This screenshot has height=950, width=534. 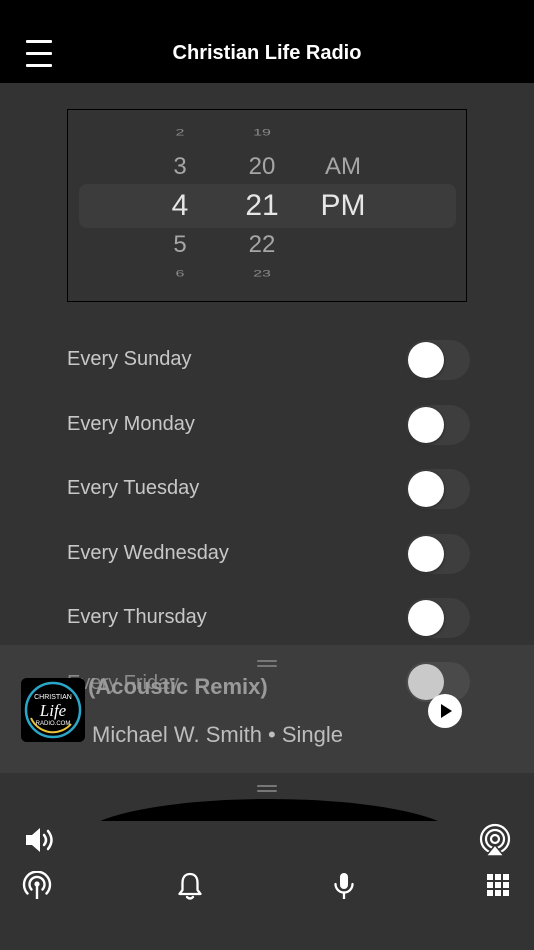 I want to click on track-subtitle: Michael W. Smith • Single, so click(x=218, y=734).